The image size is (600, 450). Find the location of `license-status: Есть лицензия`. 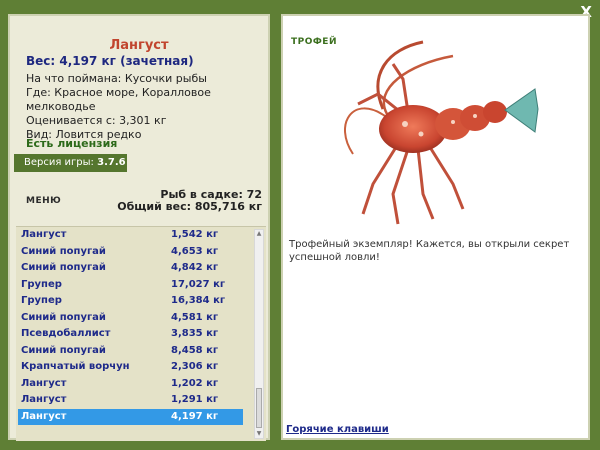

license-status: Есть лицензия is located at coordinates (72, 143).